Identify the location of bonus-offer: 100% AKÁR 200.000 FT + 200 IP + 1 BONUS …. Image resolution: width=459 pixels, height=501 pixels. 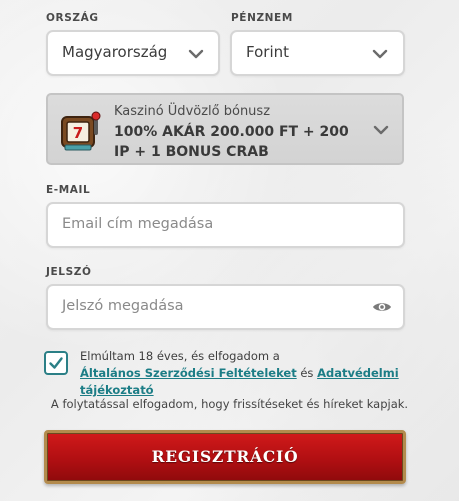
(231, 142).